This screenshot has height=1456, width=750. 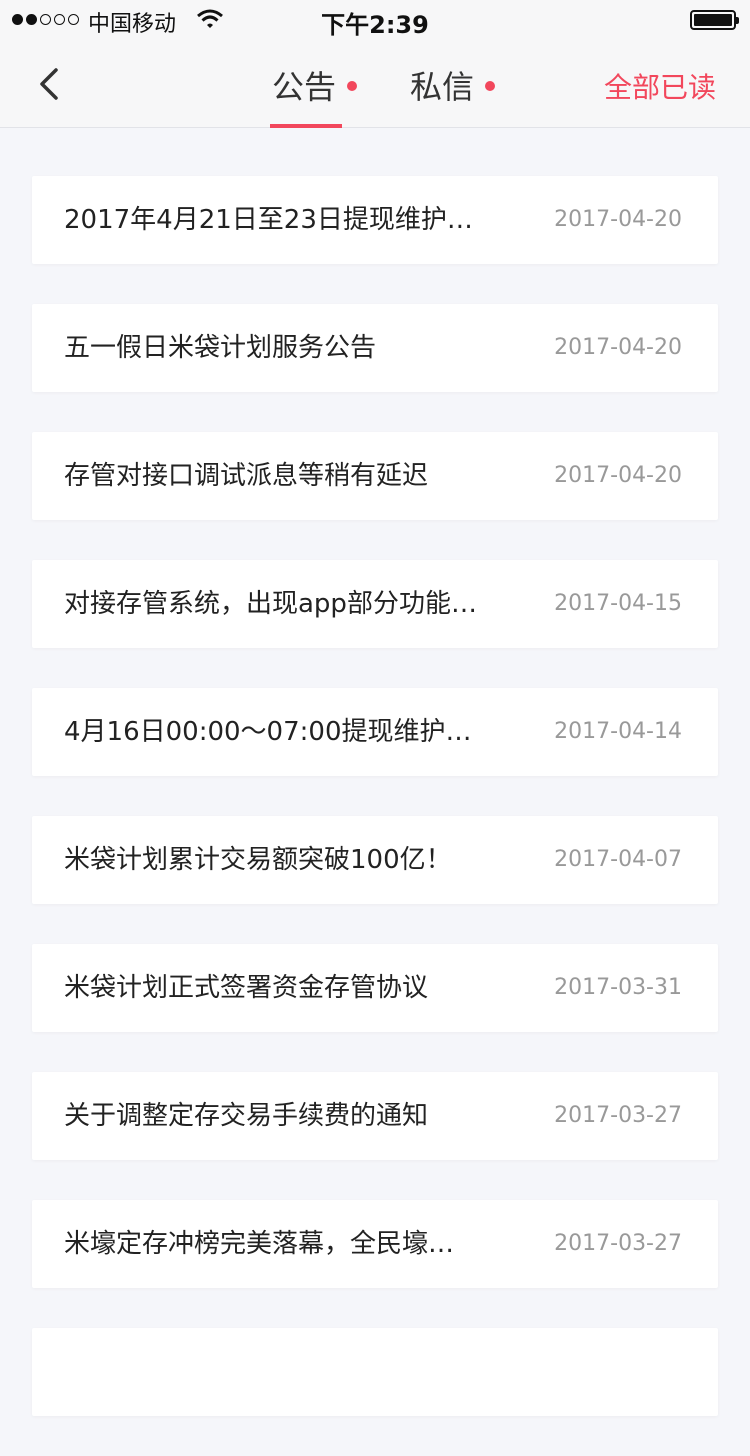 I want to click on battery-icon, so click(x=714, y=20).